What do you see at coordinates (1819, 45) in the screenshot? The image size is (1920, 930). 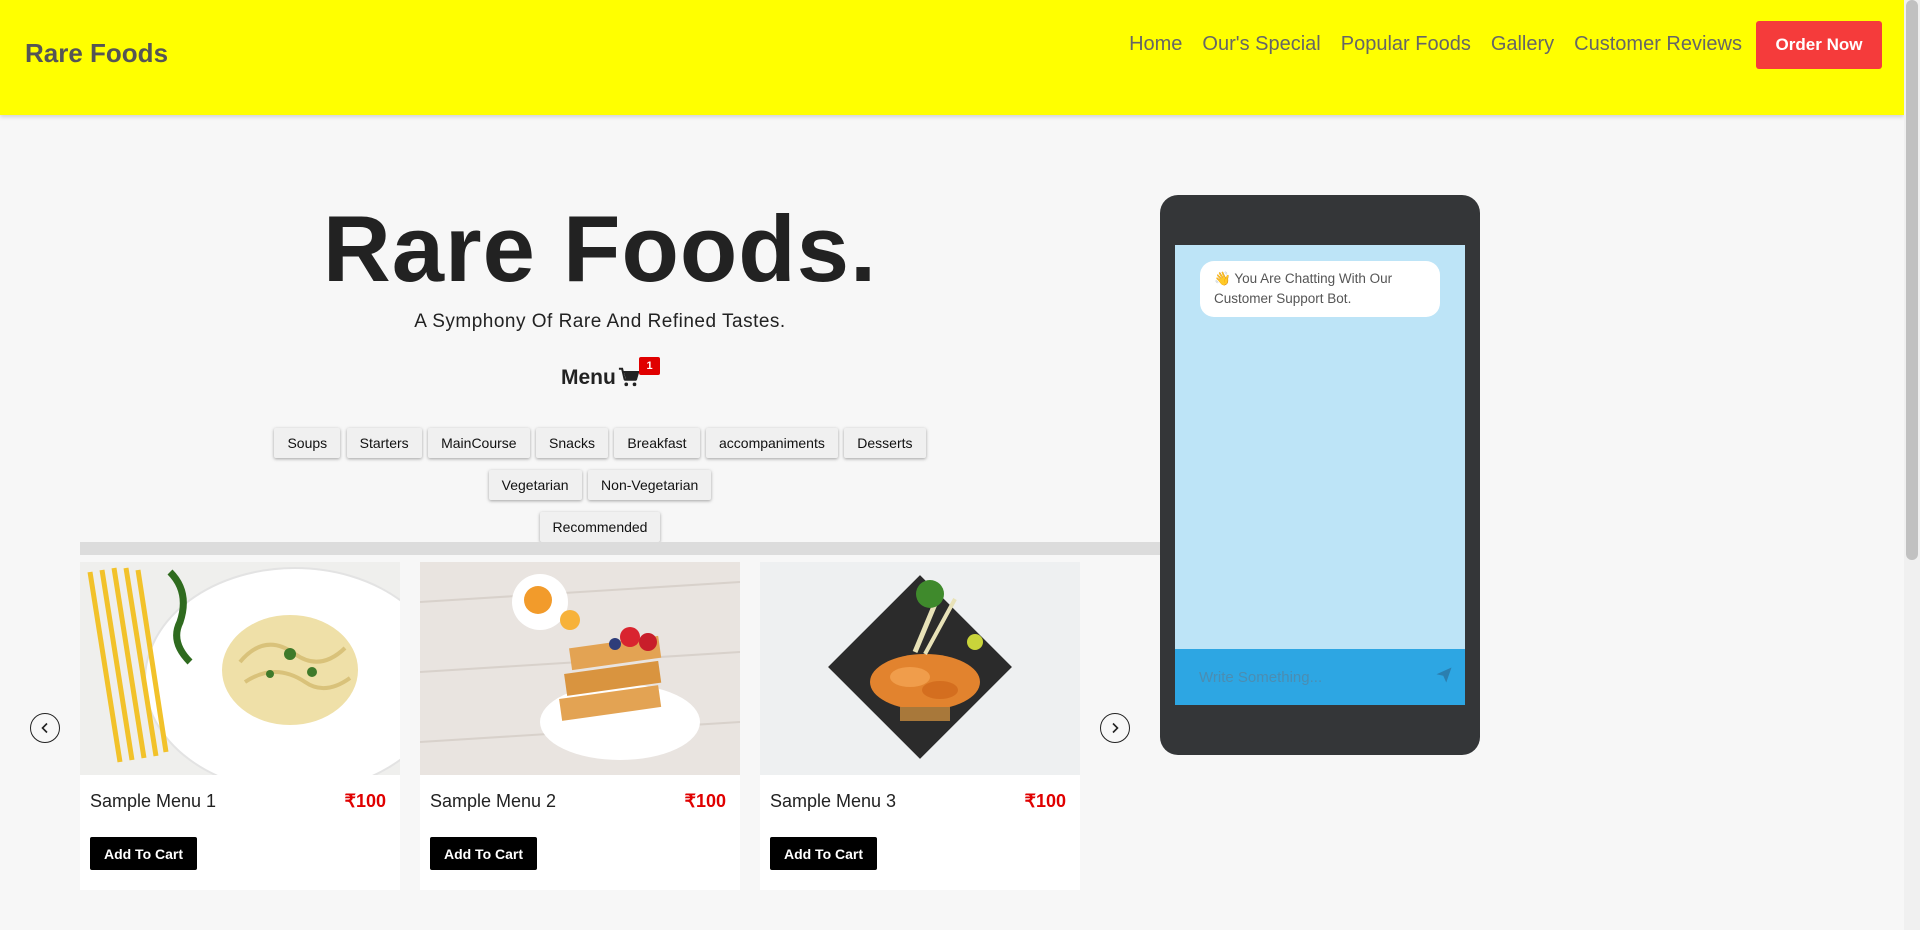 I see `order-now-button: Order Now` at bounding box center [1819, 45].